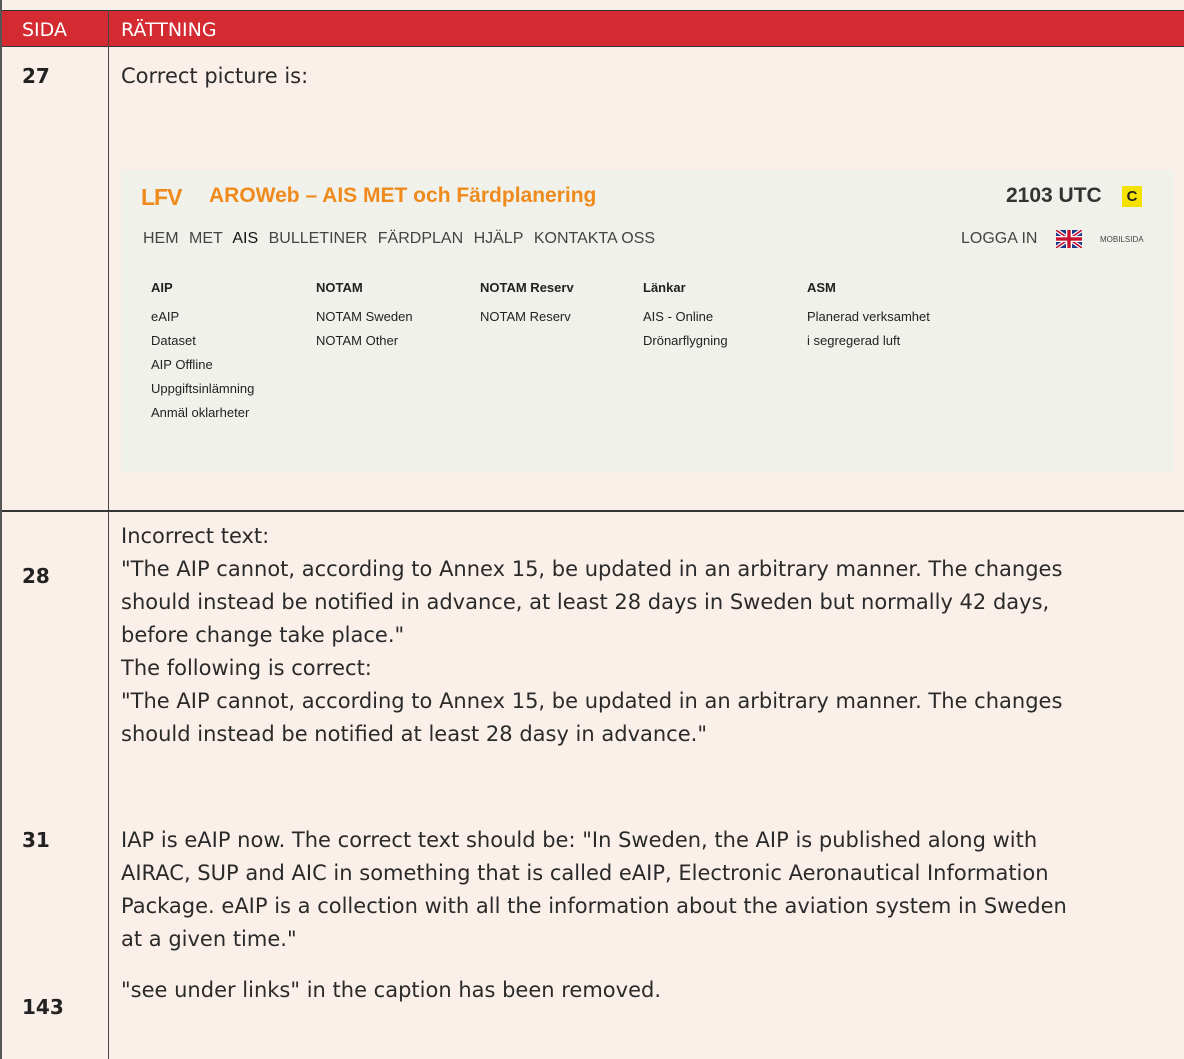 The image size is (1184, 1059). Describe the element at coordinates (403, 195) in the screenshot. I see `app-title: AROWeb – AIS MET och Färdplanering` at that location.